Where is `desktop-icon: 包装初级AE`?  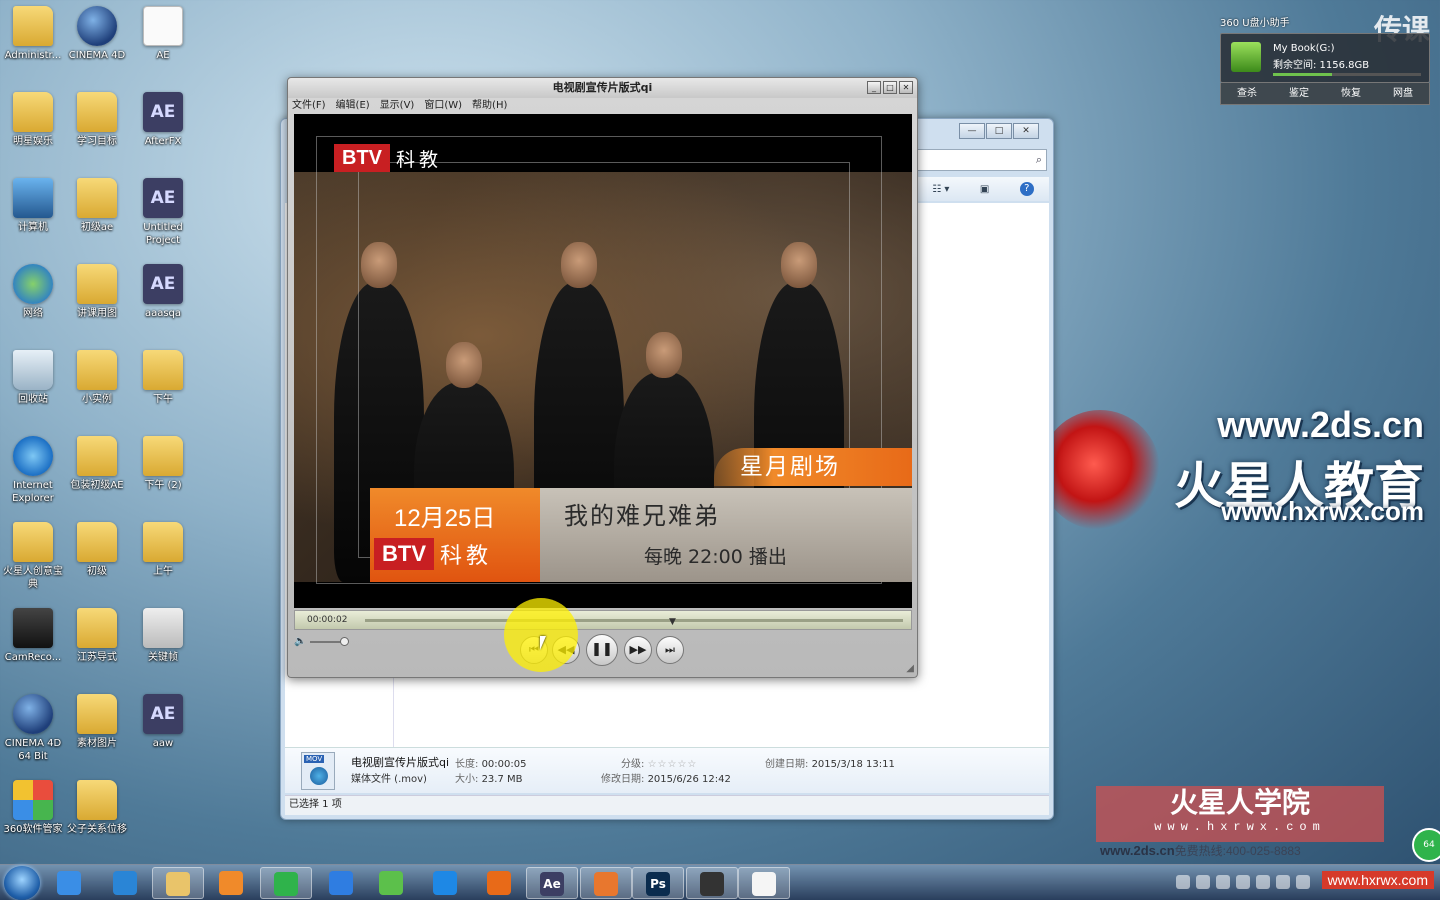
desktop-icon: 包装初级AE is located at coordinates (97, 464).